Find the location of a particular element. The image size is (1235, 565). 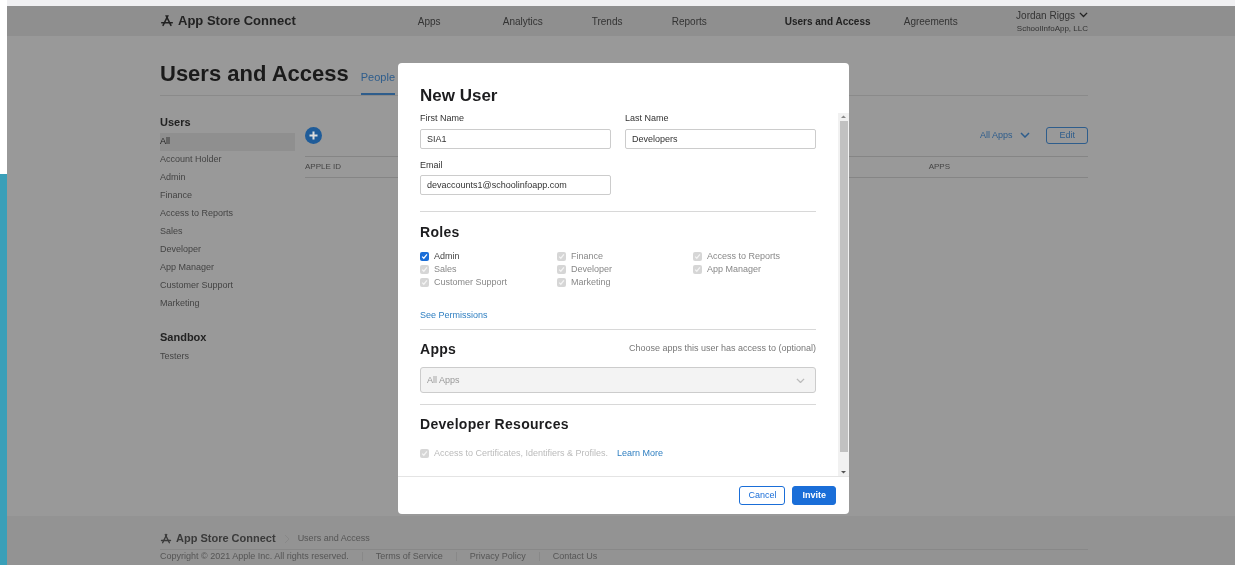

user-name: Jordan Riggs is located at coordinates (1045, 15).